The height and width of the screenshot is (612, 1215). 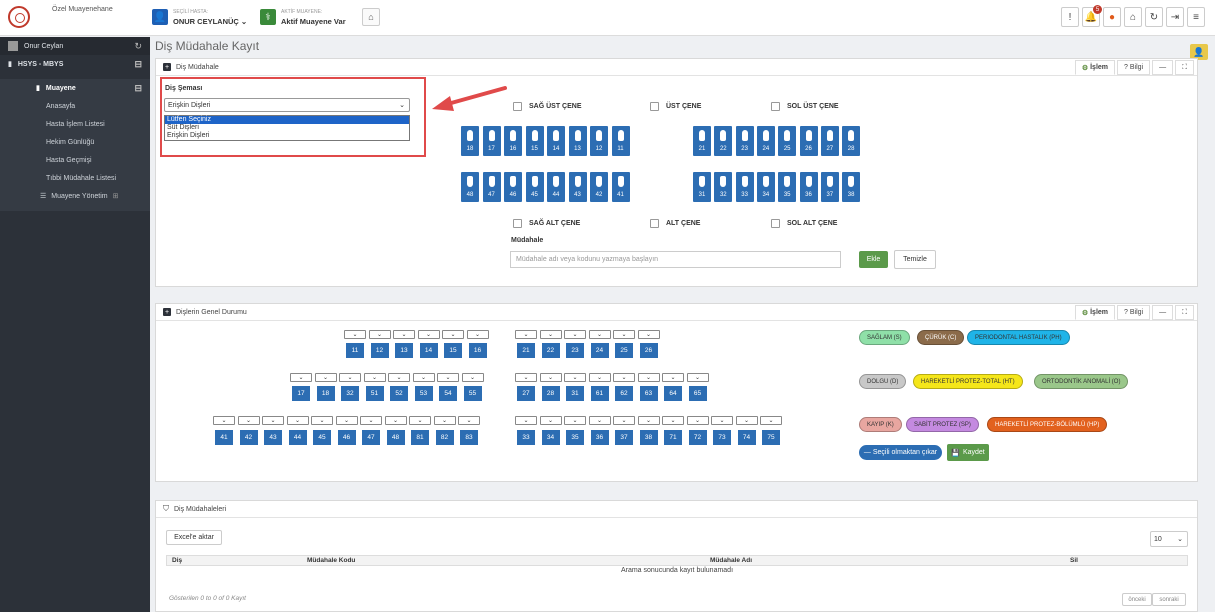 I want to click on tooth-status-button: 55, so click(x=472, y=393).